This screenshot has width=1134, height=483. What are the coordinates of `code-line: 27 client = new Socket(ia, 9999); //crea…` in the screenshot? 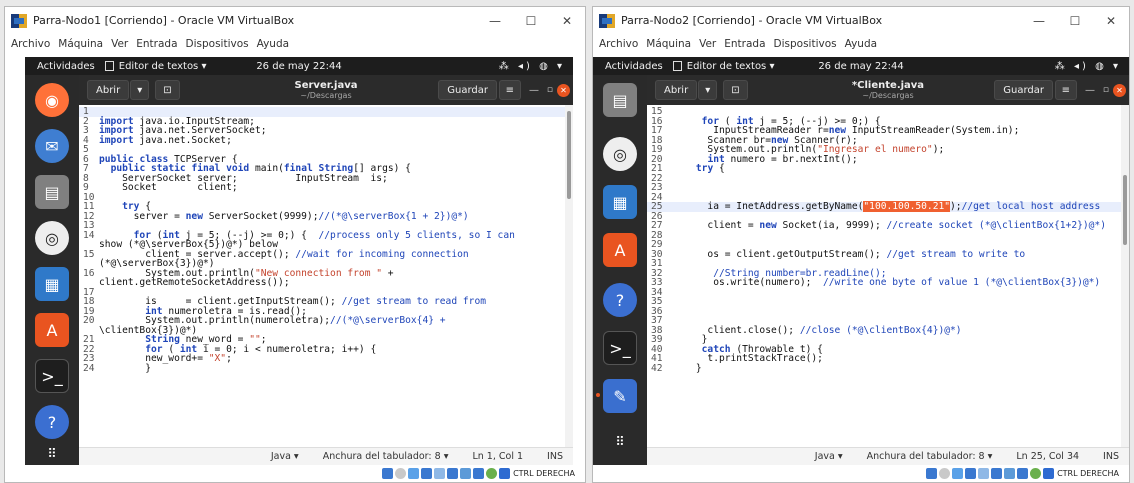 It's located at (884, 226).